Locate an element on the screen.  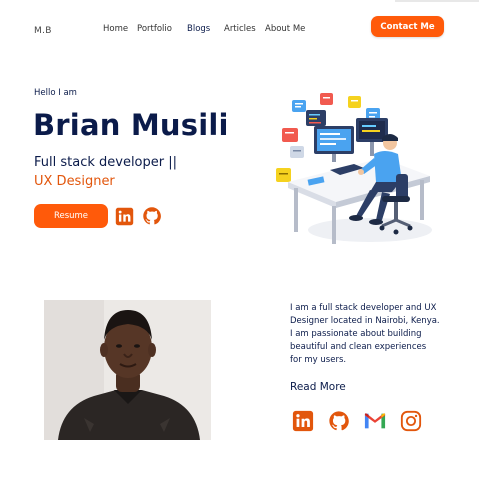
nav-link-articles: Articles is located at coordinates (244, 29).